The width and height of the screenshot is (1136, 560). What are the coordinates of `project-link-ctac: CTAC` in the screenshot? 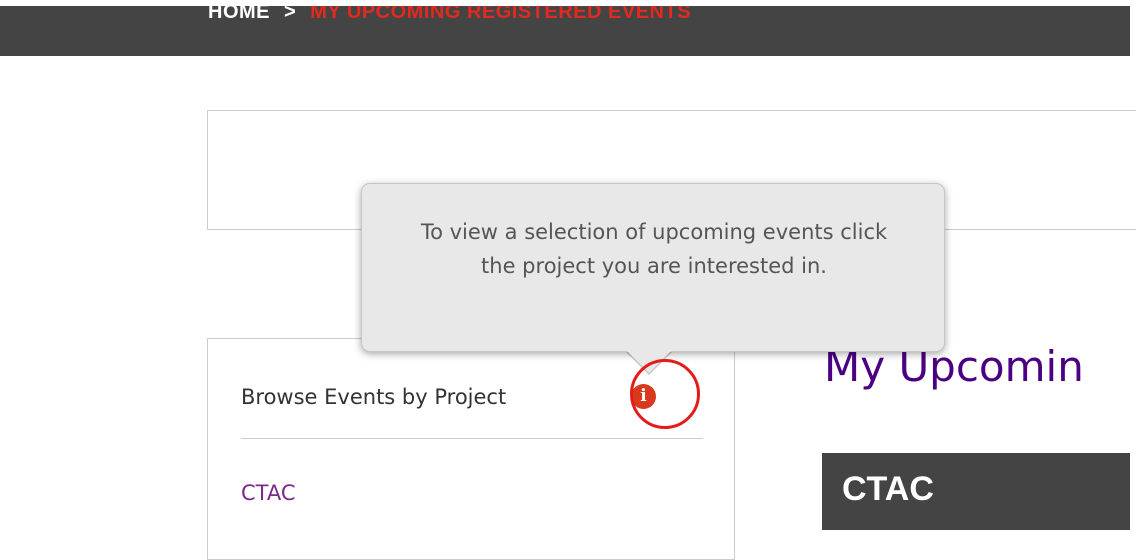 It's located at (268, 493).